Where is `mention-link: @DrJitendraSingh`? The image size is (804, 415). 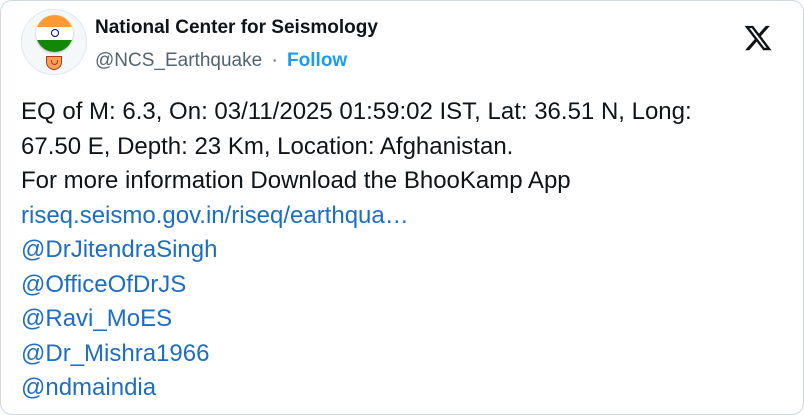 mention-link: @DrJitendraSingh is located at coordinates (406, 250).